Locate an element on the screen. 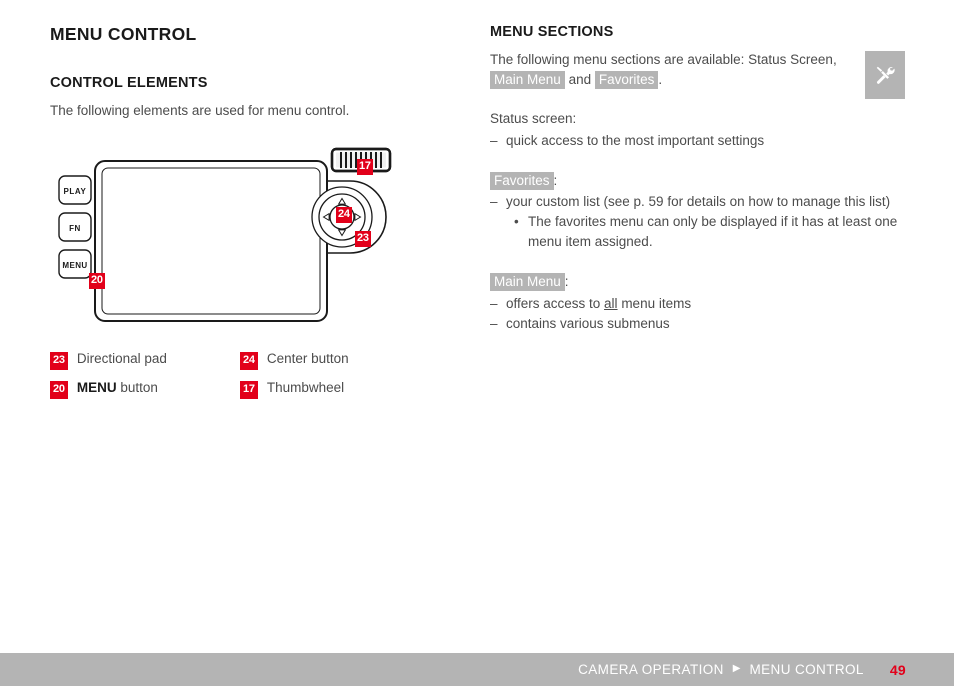 The image size is (954, 686). group-label-status-screen: Status screen: is located at coordinates (533, 119).